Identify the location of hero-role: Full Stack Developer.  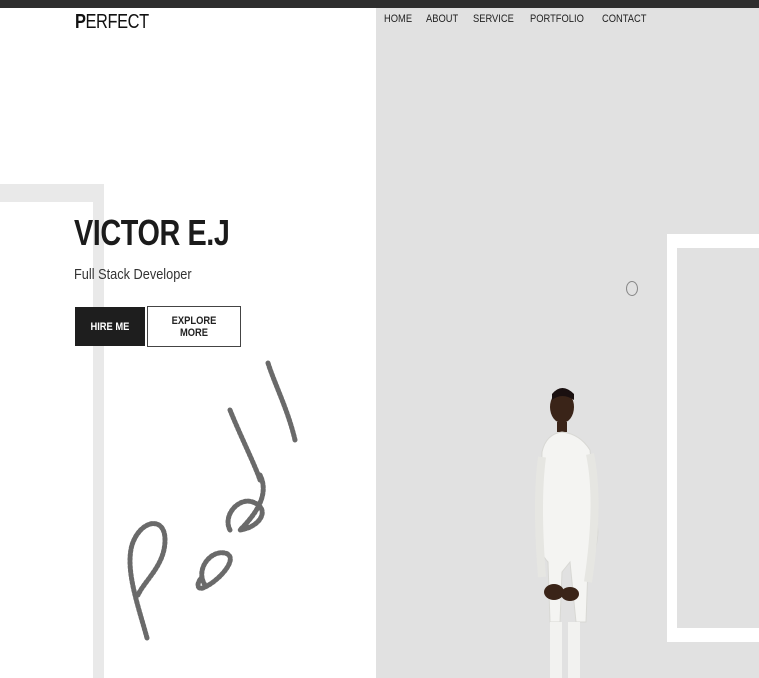
(133, 274).